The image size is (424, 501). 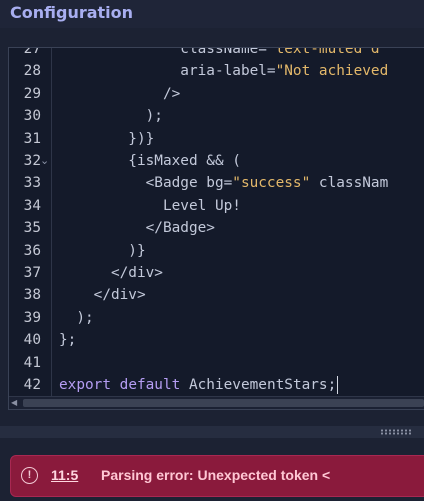 I want to click on line-number: 38, so click(x=32, y=295).